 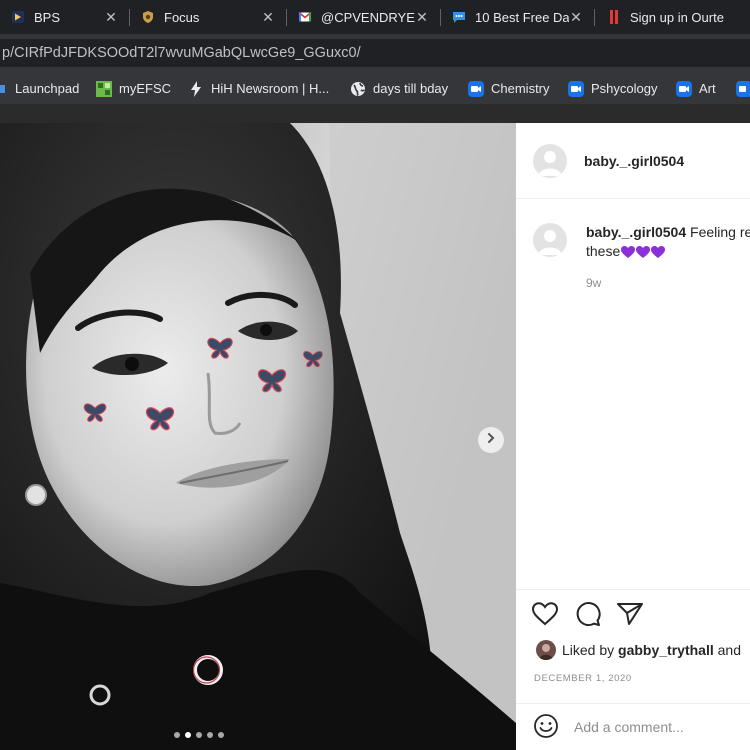 What do you see at coordinates (148, 17) in the screenshot?
I see `focus-icon` at bounding box center [148, 17].